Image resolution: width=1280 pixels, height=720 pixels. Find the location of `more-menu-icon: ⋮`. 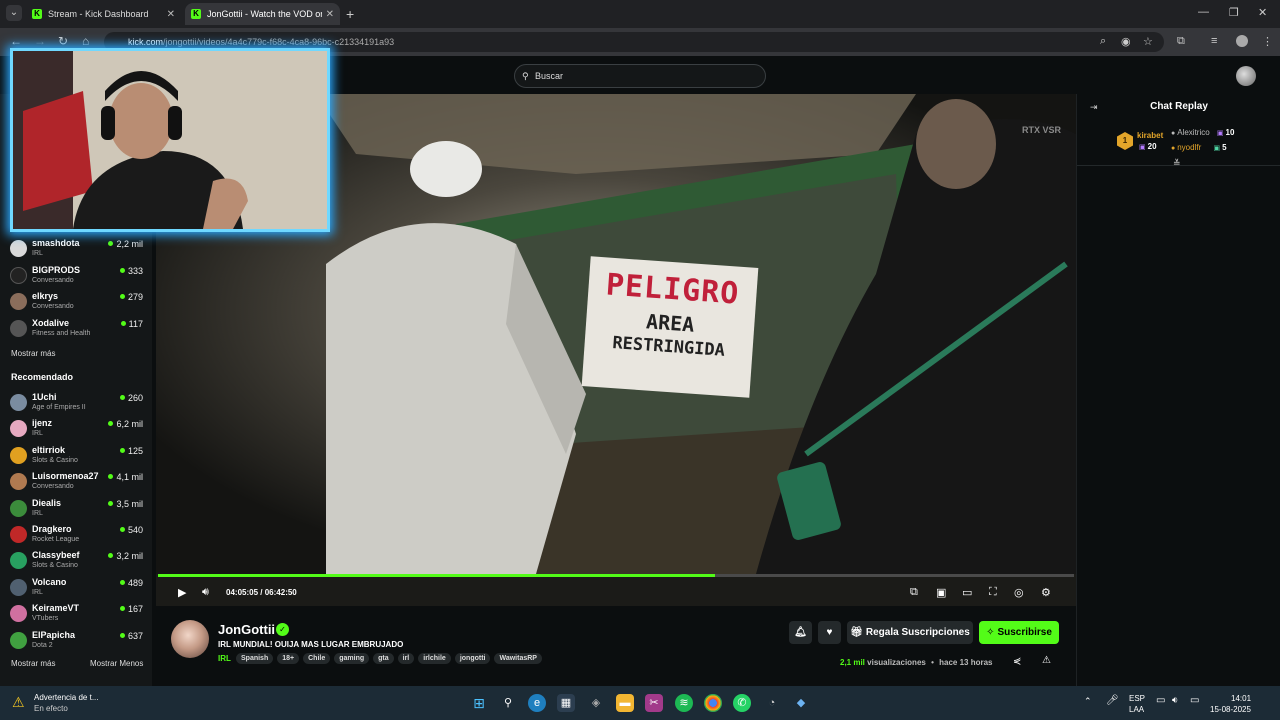

more-menu-icon: ⋮ is located at coordinates (1267, 41).